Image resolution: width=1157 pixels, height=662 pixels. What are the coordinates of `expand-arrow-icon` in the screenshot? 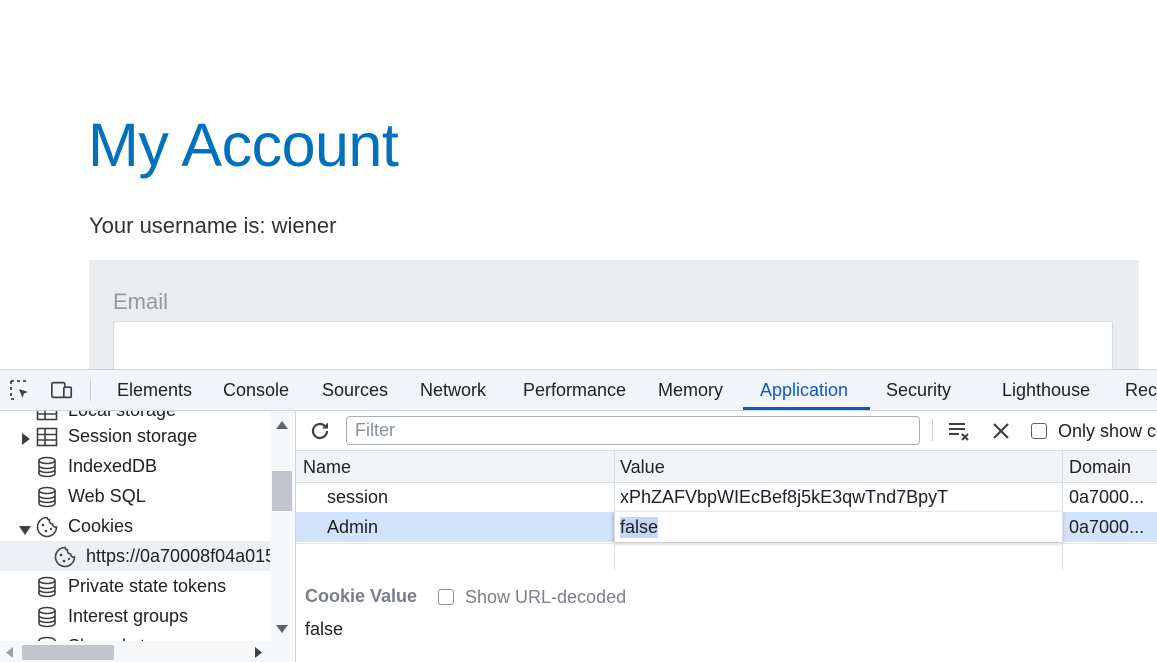 It's located at (26, 437).